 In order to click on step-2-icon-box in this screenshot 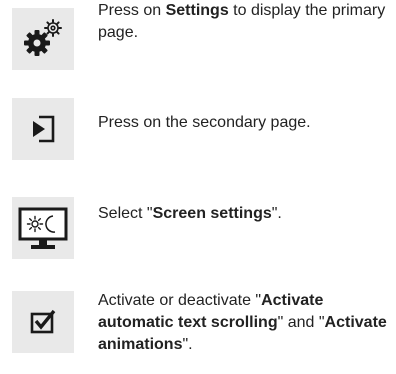, I will do `click(43, 129)`.